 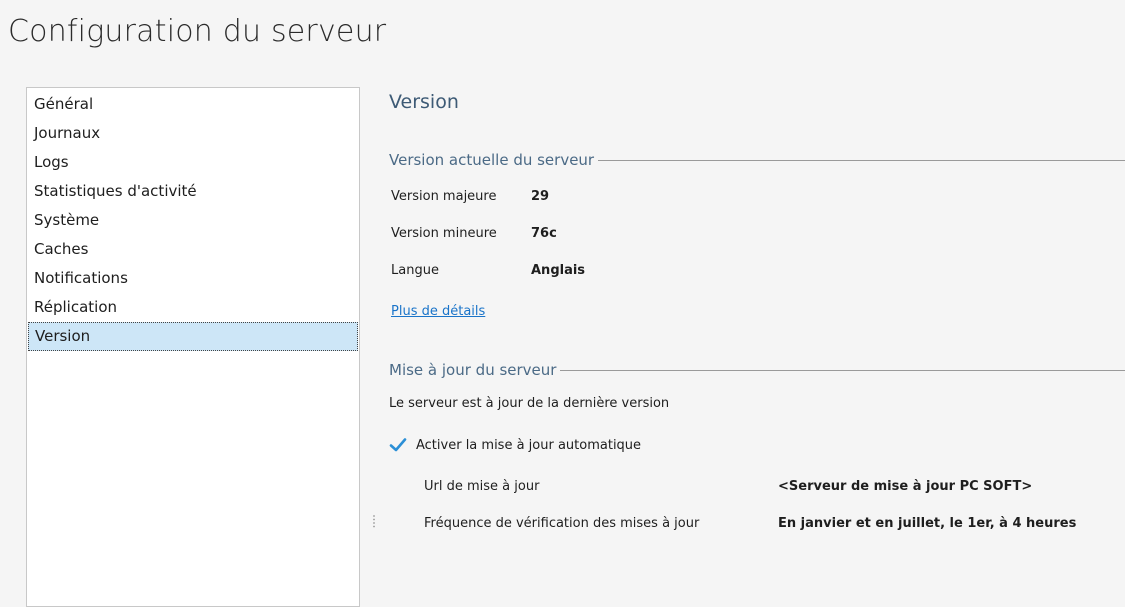 What do you see at coordinates (438, 311) in the screenshot?
I see `more-details-link: Plus de détails` at bounding box center [438, 311].